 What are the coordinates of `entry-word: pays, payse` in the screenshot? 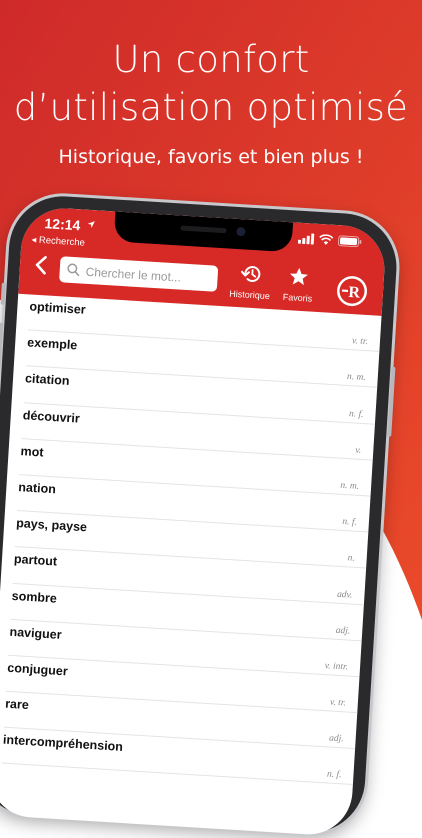 It's located at (52, 525).